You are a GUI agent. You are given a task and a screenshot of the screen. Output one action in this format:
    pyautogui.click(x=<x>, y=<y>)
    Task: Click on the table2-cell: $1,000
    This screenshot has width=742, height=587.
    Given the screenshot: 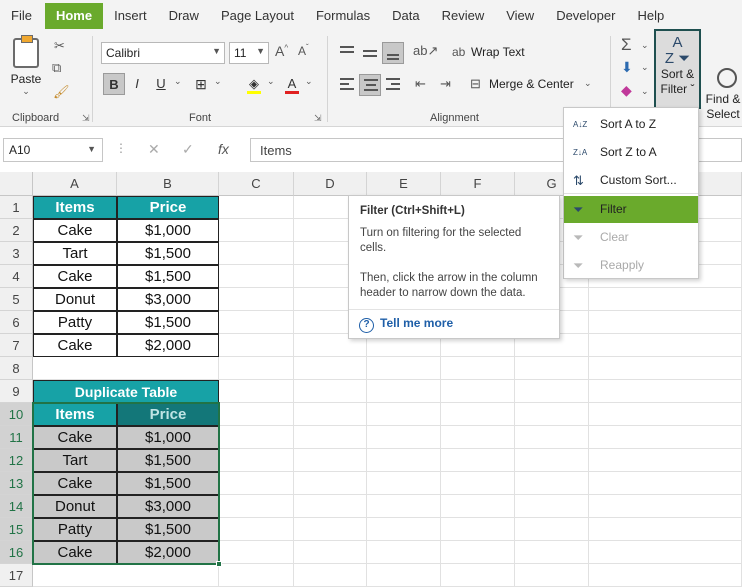 What is the action you would take?
    pyautogui.click(x=168, y=437)
    